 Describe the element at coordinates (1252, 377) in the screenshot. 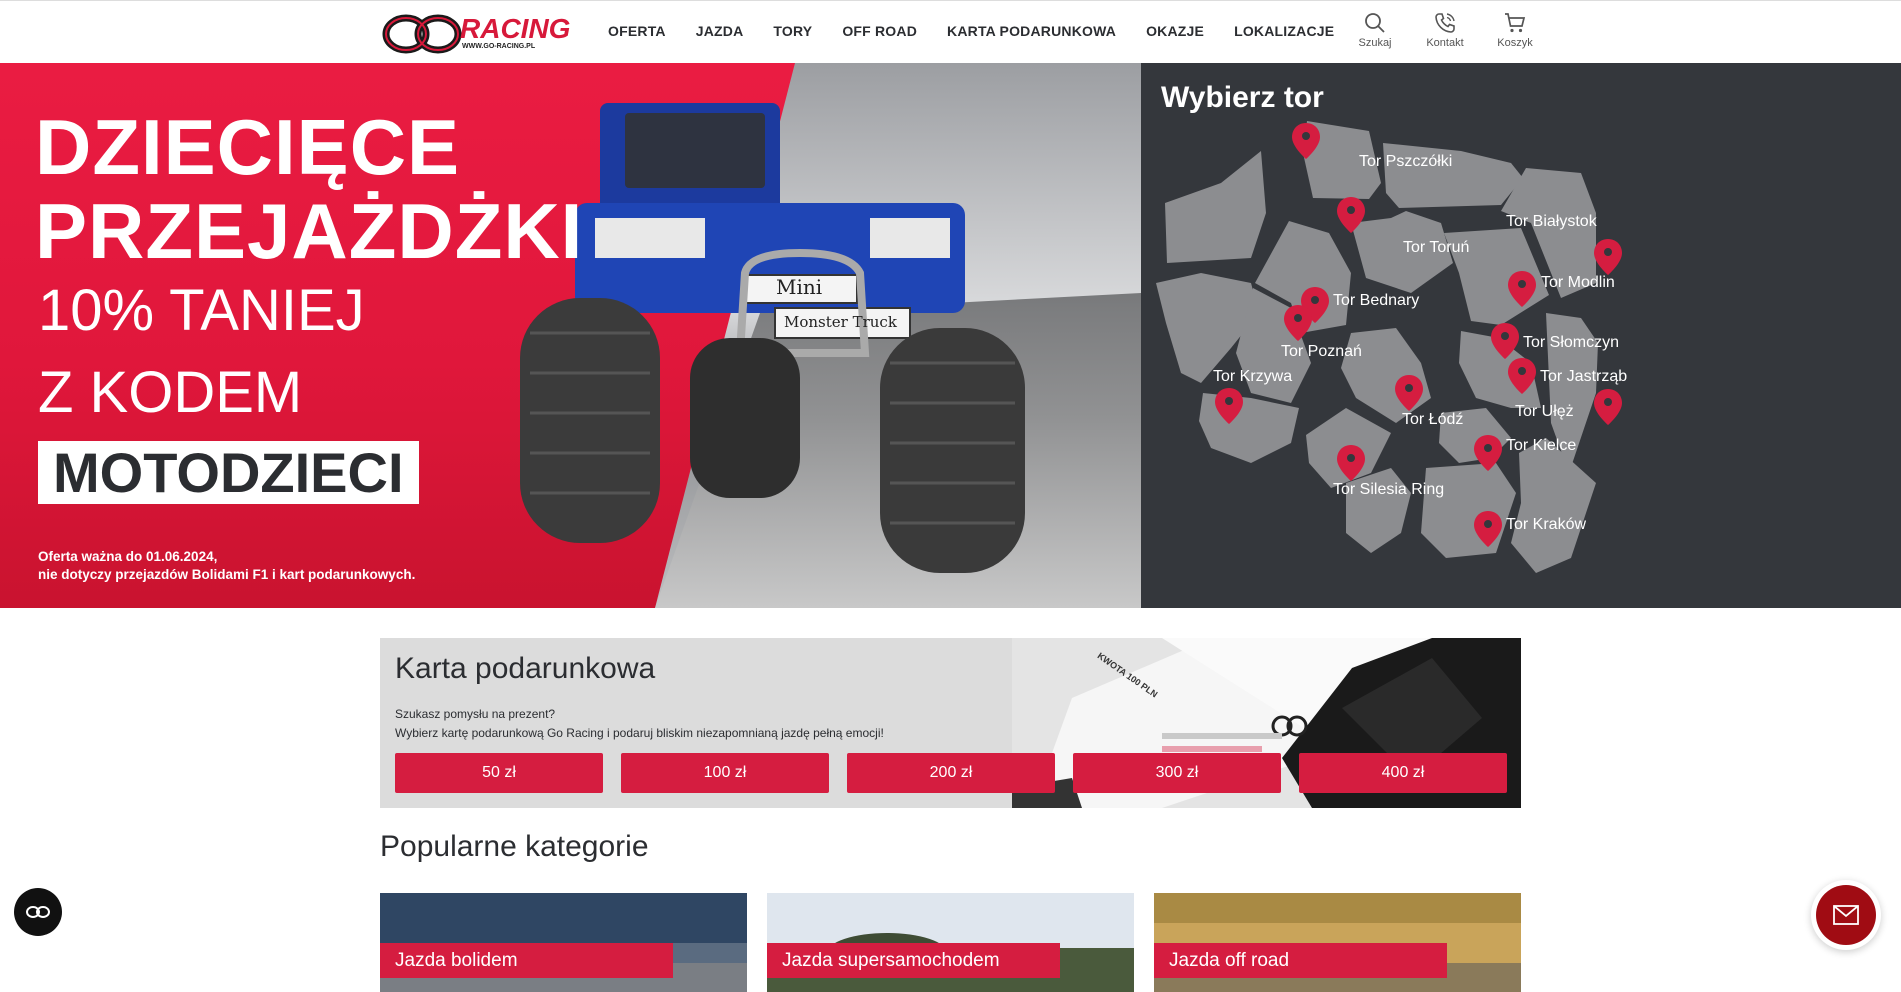

I see `track-krzywa: Tor Krzywa` at that location.